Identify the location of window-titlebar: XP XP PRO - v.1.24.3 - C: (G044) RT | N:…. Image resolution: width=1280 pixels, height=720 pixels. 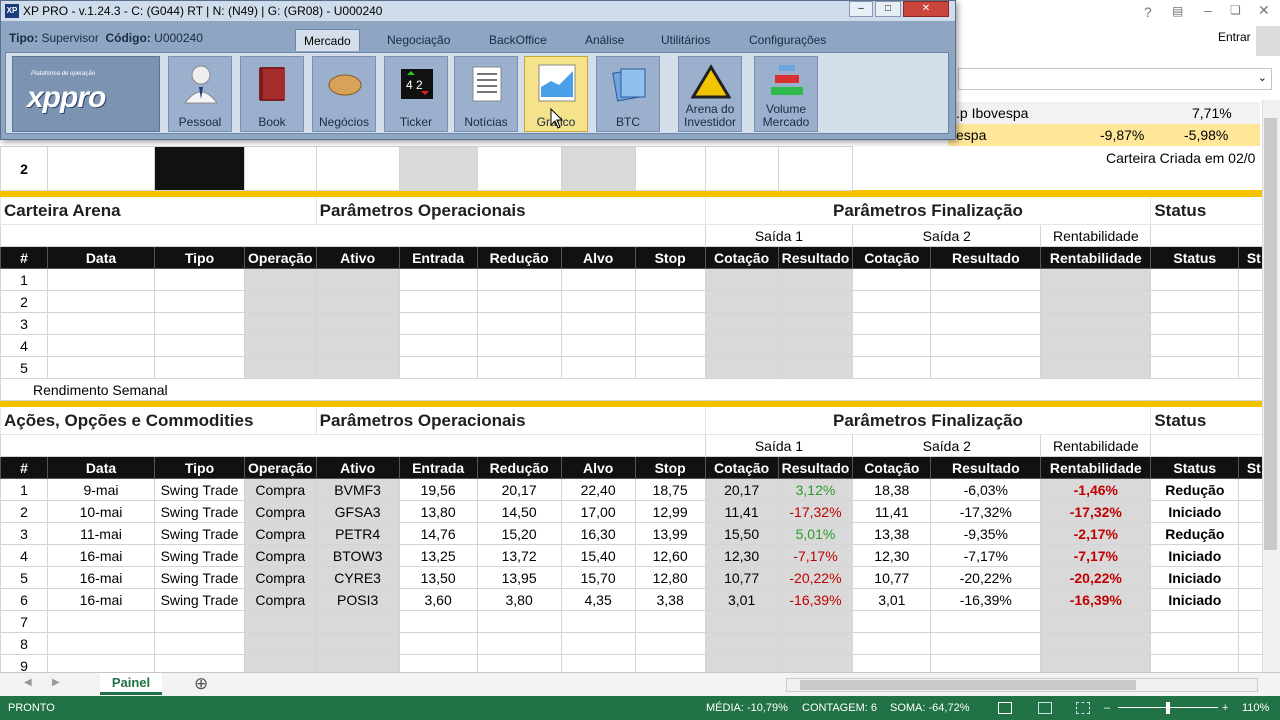
(478, 11).